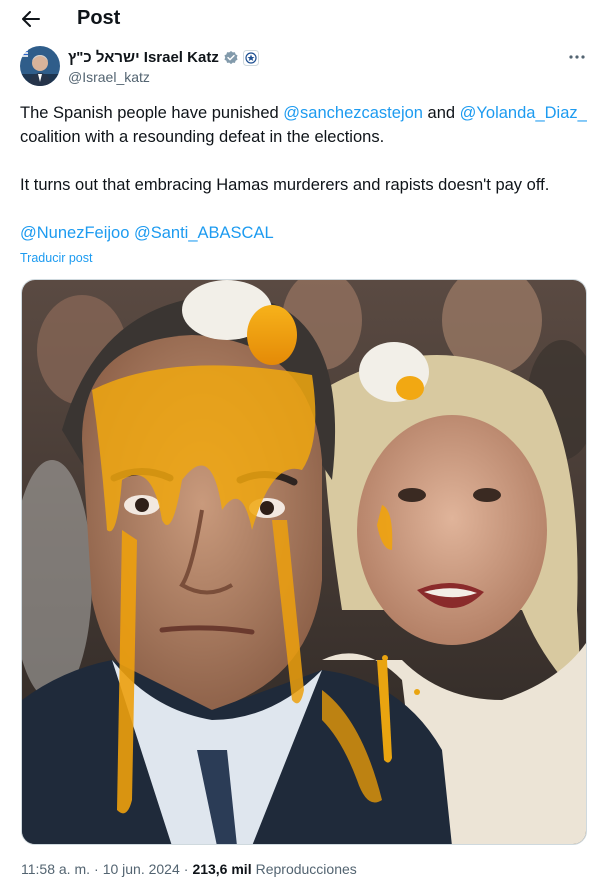  Describe the element at coordinates (56, 258) in the screenshot. I see `translate-post-link: Traducir post` at that location.